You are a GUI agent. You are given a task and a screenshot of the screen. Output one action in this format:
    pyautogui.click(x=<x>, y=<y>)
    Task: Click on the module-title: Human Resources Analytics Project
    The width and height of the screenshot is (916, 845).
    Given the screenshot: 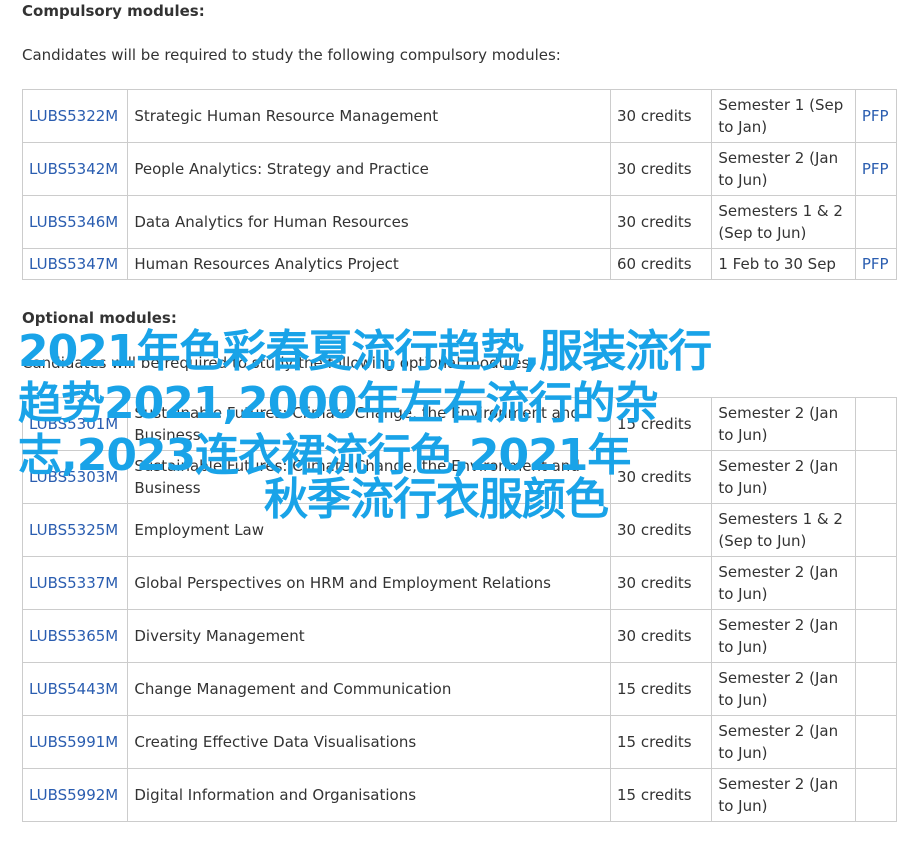 What is the action you would take?
    pyautogui.click(x=369, y=264)
    